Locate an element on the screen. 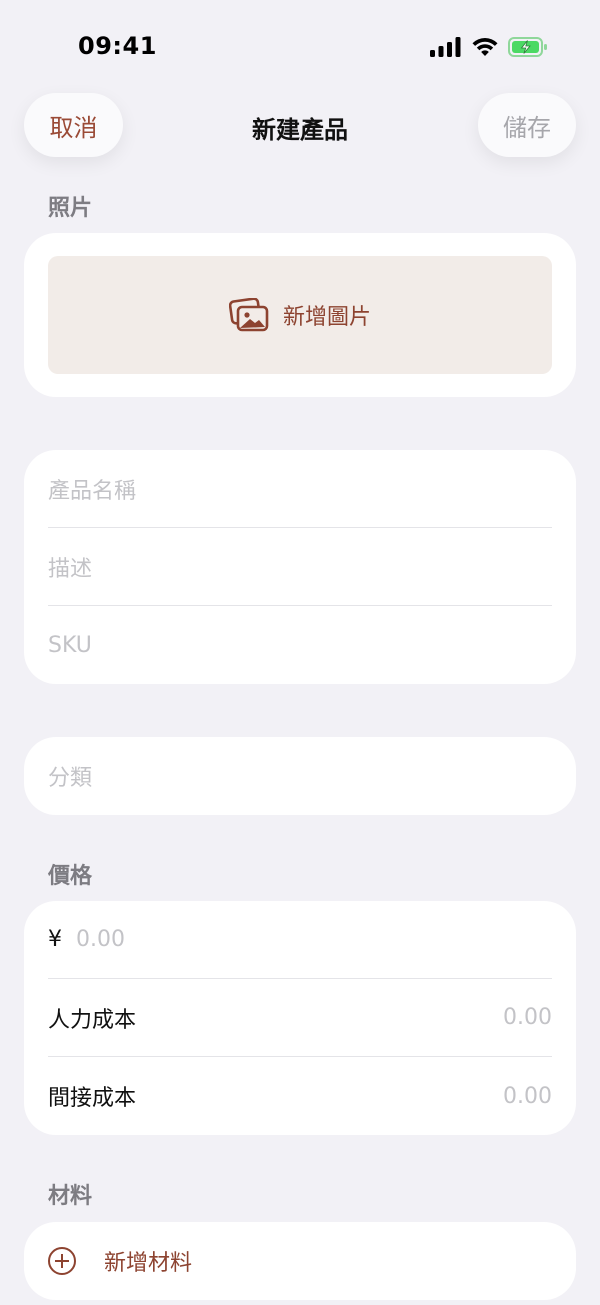 The width and height of the screenshot is (600, 1305). category-placeholder: 分類 is located at coordinates (70, 778).